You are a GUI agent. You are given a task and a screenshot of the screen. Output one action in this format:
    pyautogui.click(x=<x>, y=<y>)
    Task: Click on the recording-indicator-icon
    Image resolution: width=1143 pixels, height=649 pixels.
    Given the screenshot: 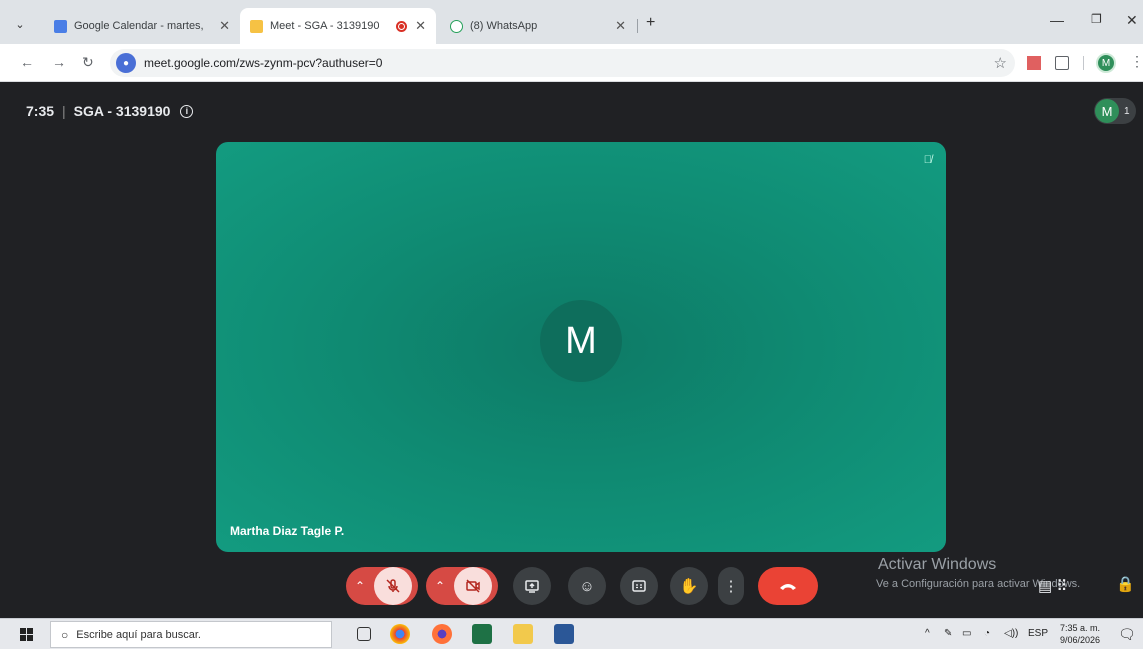 What is the action you would take?
    pyautogui.click(x=402, y=26)
    